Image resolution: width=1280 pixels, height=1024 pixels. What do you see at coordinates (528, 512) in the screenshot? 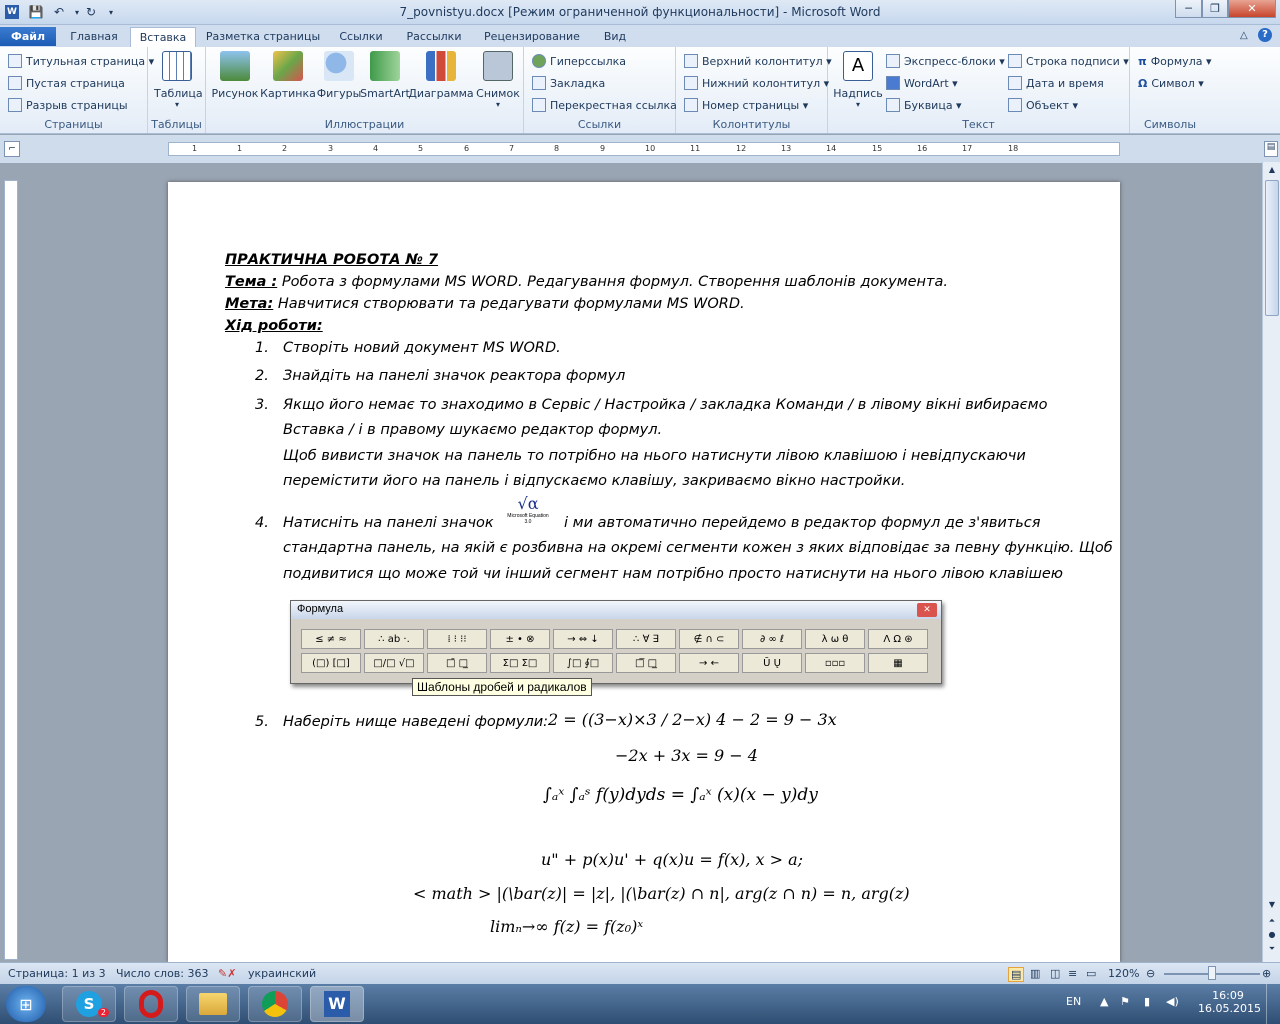
I see `equation-editor-icon: √α Microsoft Equation 3.0` at bounding box center [528, 512].